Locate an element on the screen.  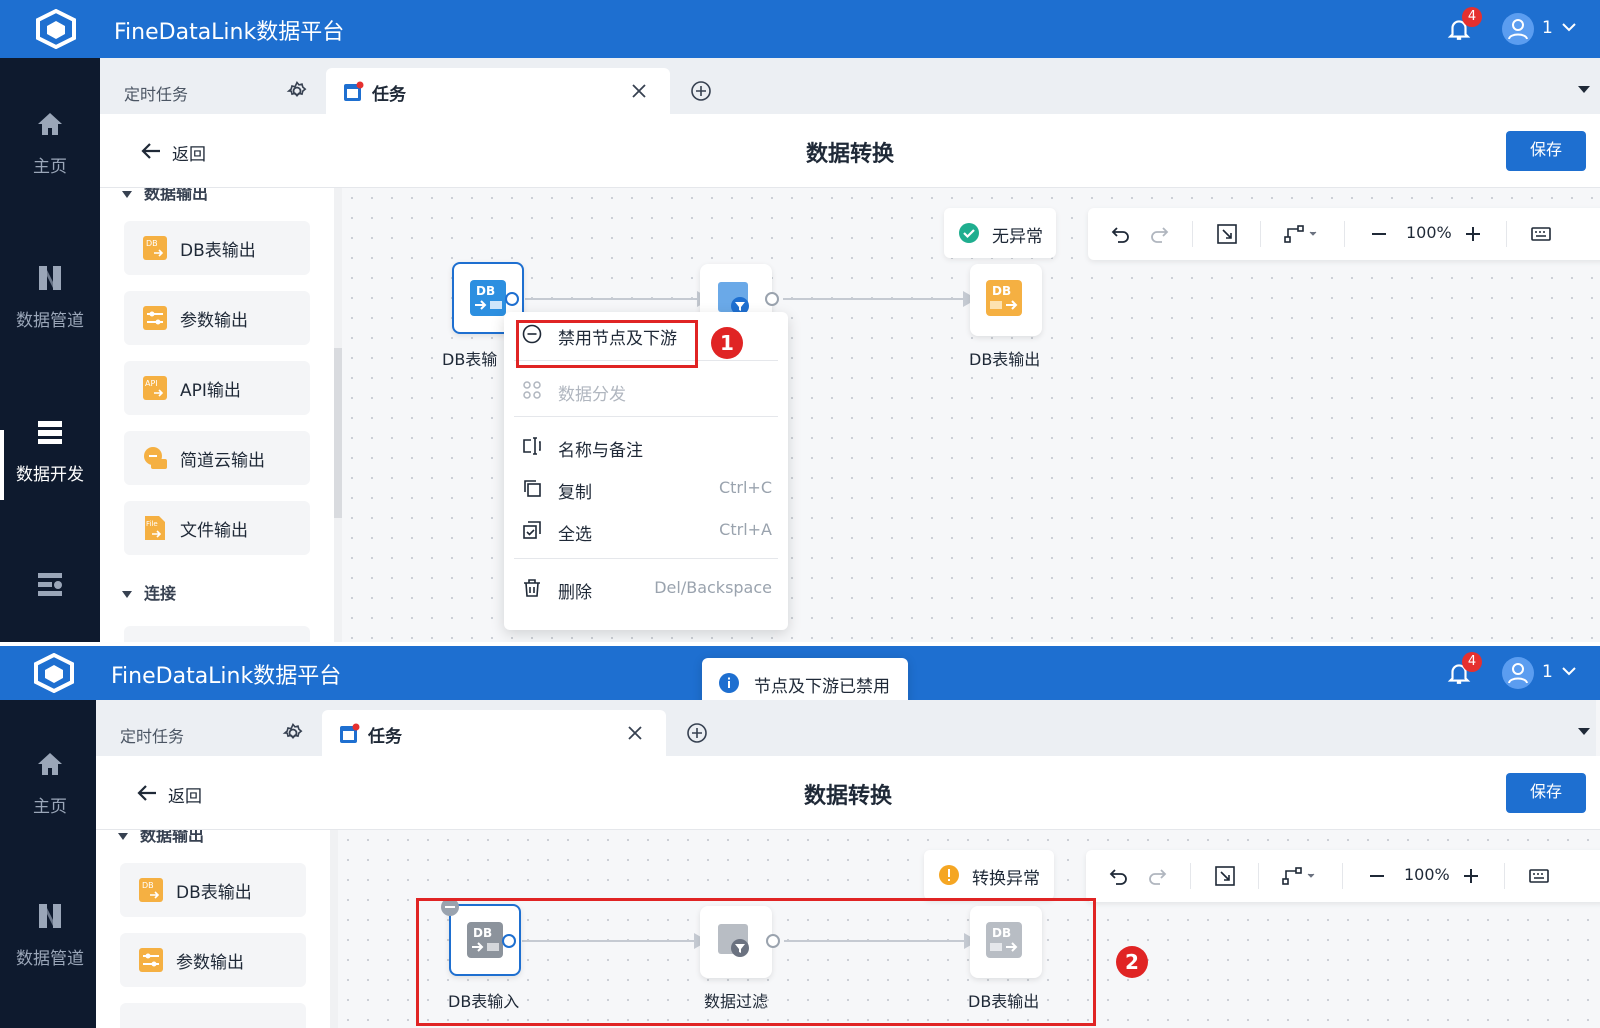
edge-filter-output is located at coordinates (877, 299).